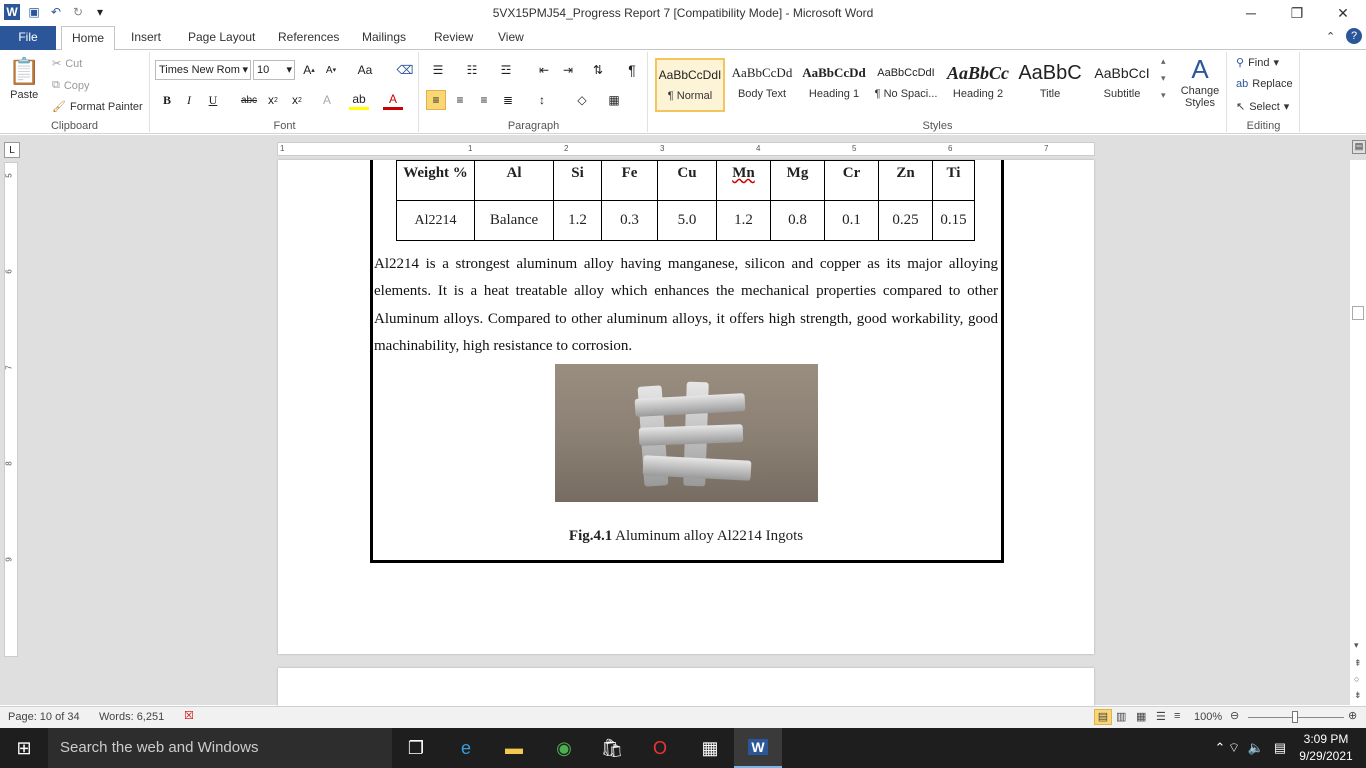 The width and height of the screenshot is (1366, 768). I want to click on align-left-icon: ≡, so click(436, 100).